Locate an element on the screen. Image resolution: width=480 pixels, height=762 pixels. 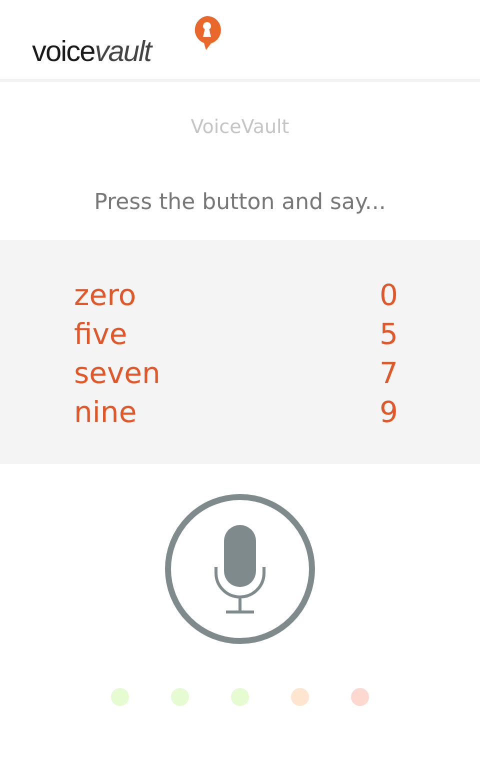
digit-number: 0 is located at coordinates (389, 295).